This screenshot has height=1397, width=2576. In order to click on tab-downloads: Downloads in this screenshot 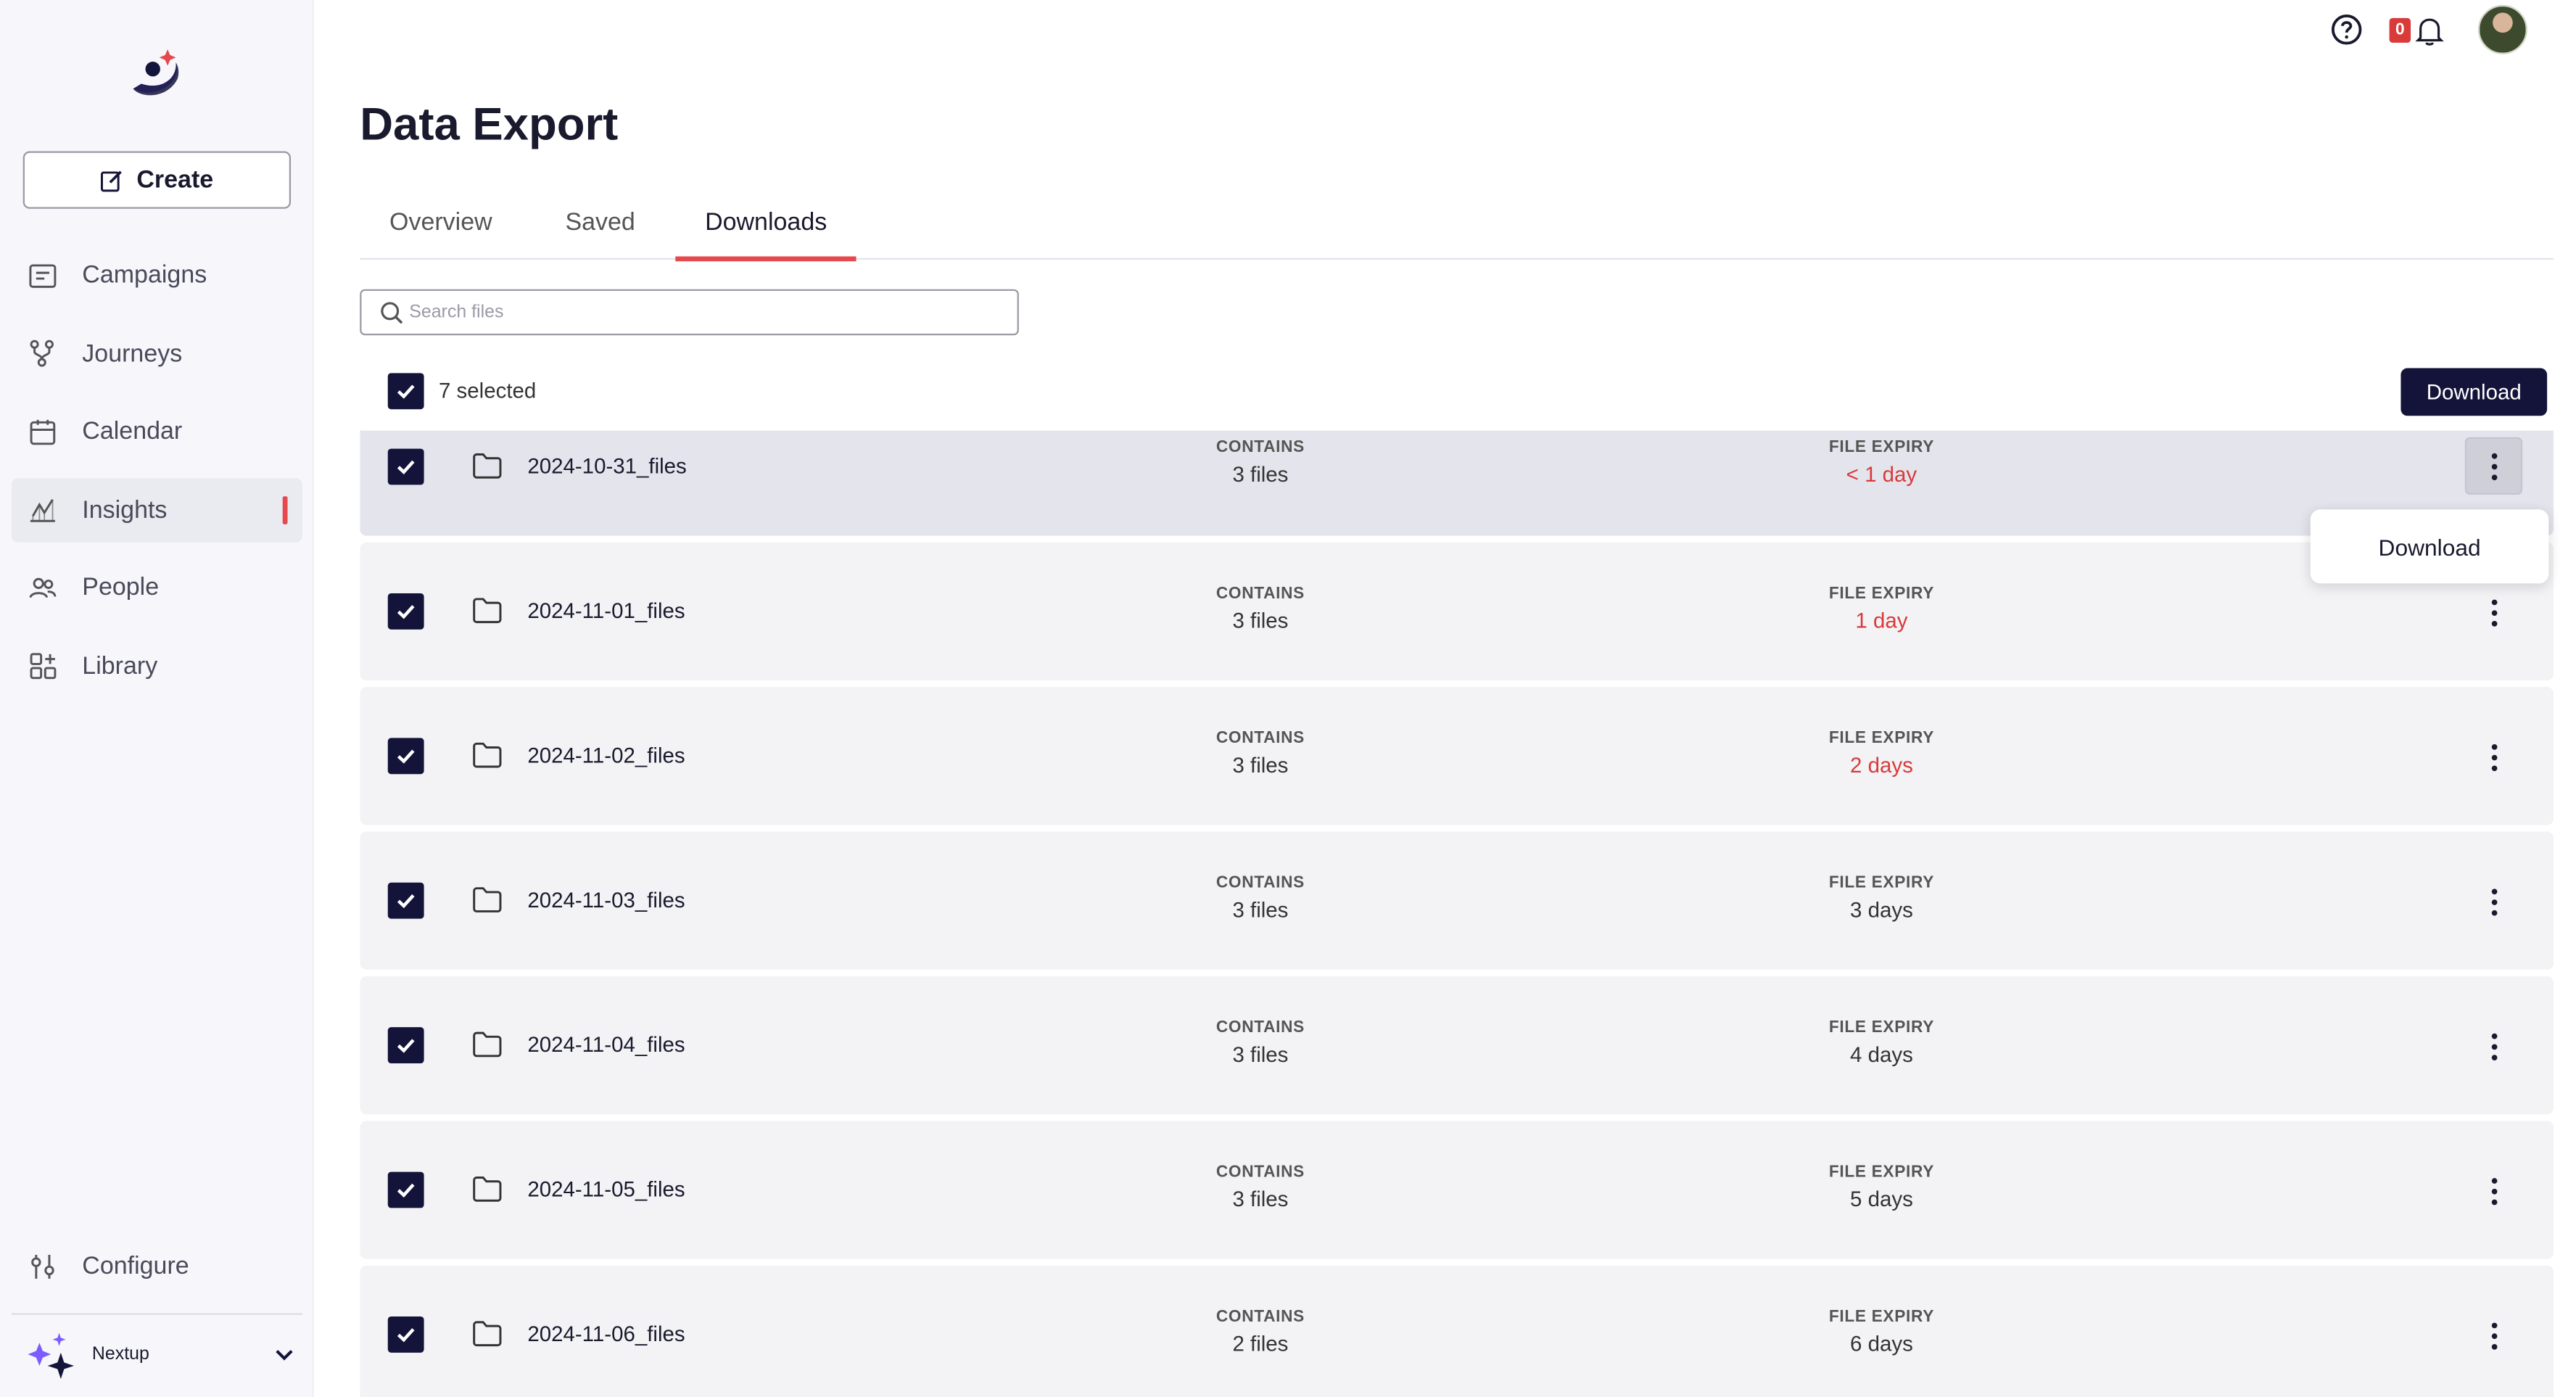, I will do `click(766, 228)`.